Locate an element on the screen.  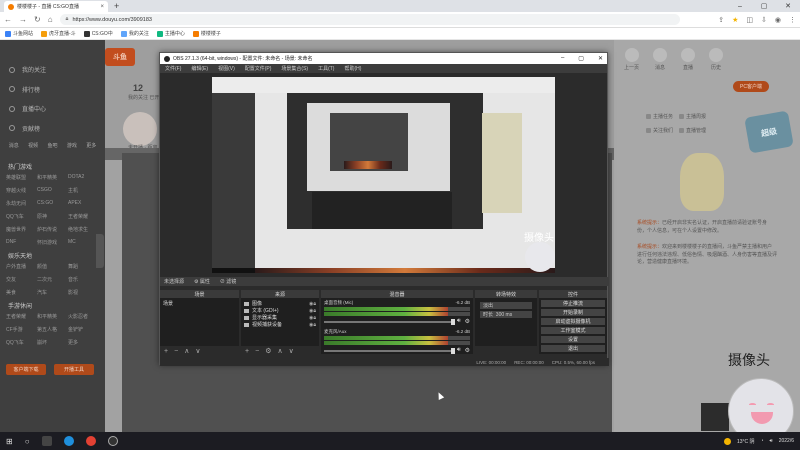
home-icon: ⌂ is located at coordinates (50, 19).